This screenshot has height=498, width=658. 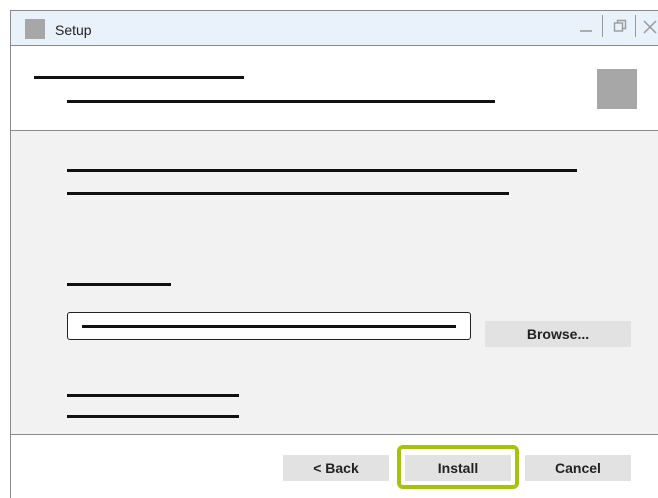 I want to click on window-title: Setup, so click(x=73, y=30).